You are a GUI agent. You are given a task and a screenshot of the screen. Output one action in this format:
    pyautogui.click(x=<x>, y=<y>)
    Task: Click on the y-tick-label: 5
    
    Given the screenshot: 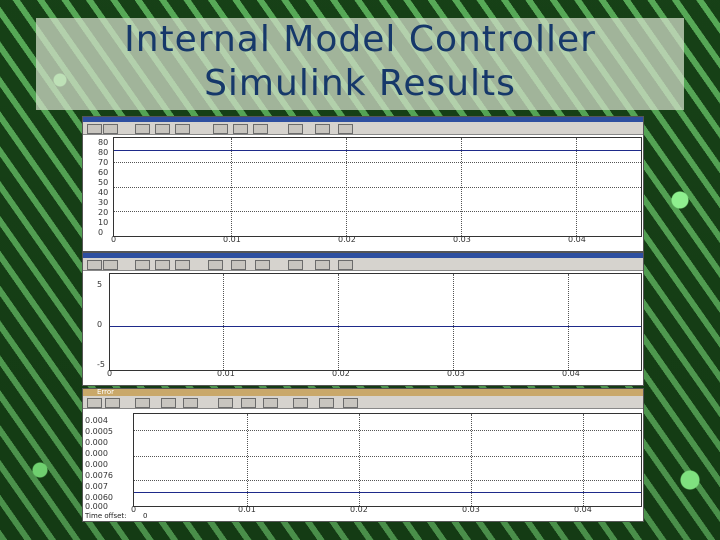 What is the action you would take?
    pyautogui.click(x=100, y=284)
    